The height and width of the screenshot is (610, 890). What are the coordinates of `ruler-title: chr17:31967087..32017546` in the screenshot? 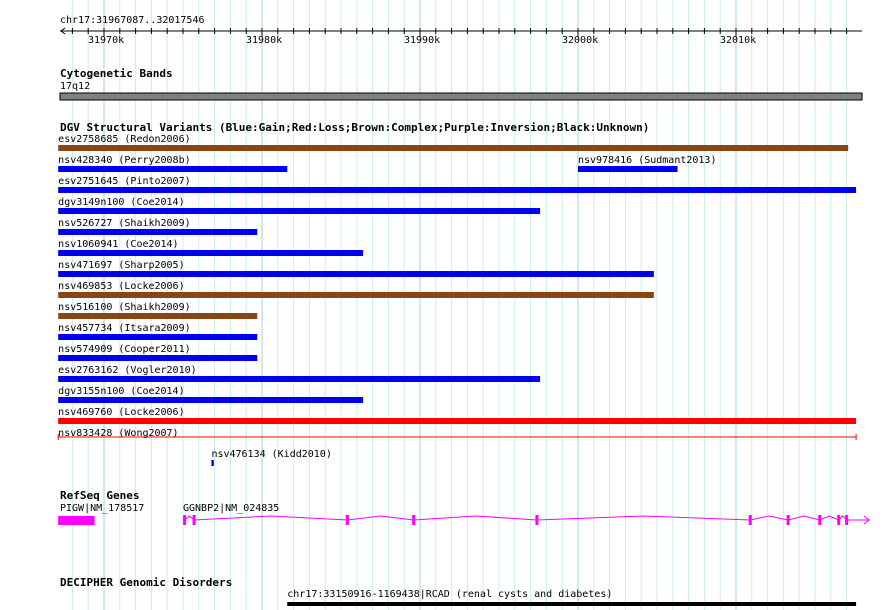 It's located at (132, 20).